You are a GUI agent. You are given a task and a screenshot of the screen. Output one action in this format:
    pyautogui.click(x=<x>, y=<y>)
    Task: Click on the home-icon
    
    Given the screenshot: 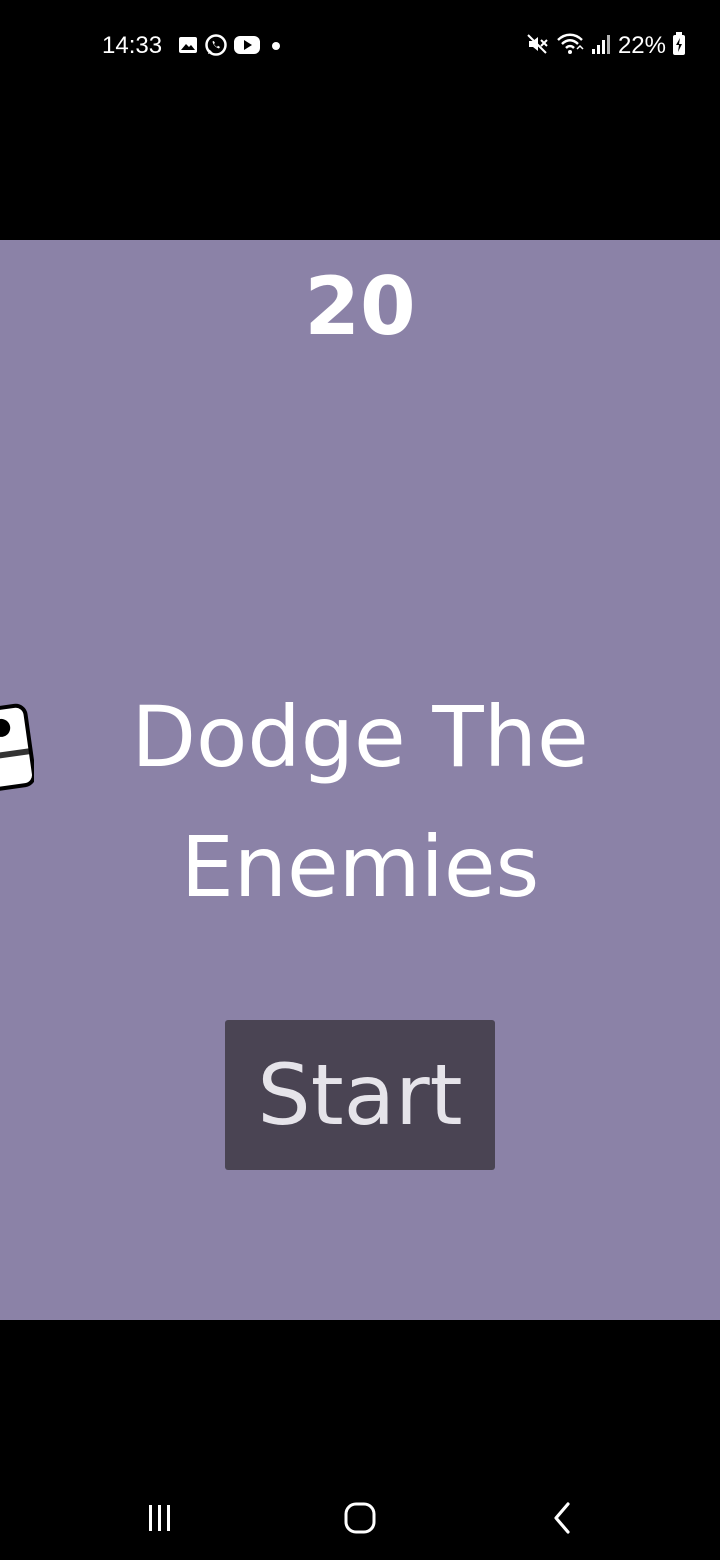 What is the action you would take?
    pyautogui.click(x=360, y=1520)
    